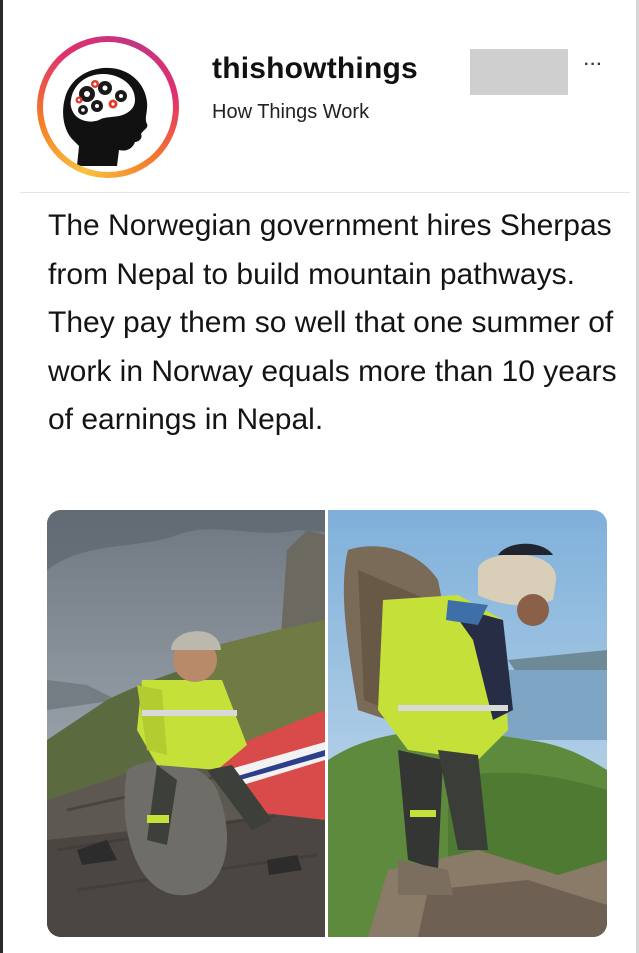 The image size is (639, 953). I want to click on more-dots-icon: ···, so click(593, 65).